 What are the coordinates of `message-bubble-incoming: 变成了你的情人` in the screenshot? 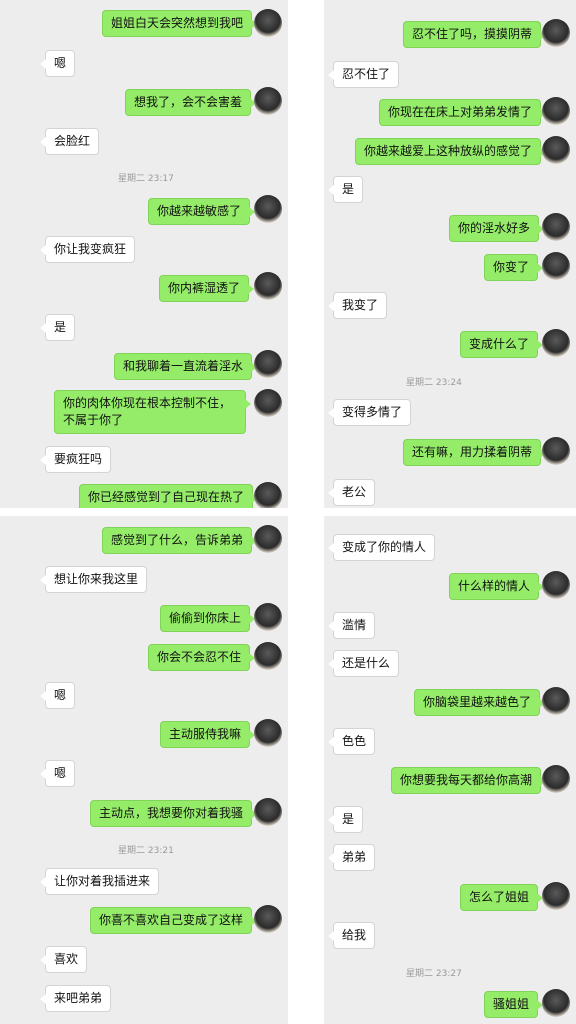 It's located at (381, 547).